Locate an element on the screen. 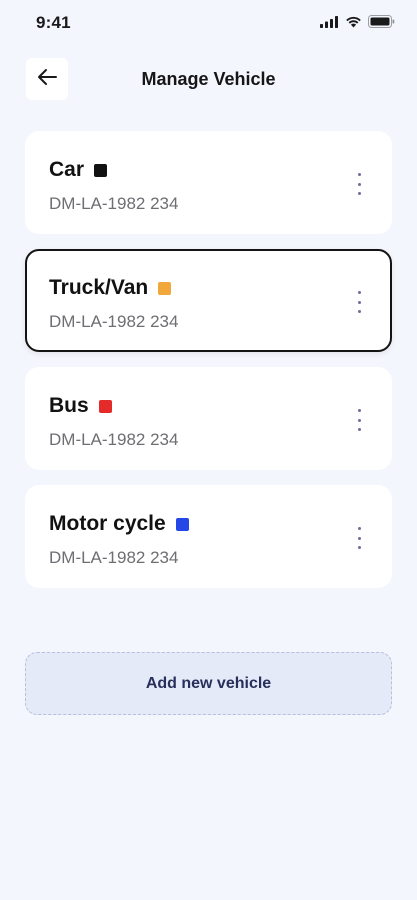  vehicle-name: Truck/Van is located at coordinates (99, 287).